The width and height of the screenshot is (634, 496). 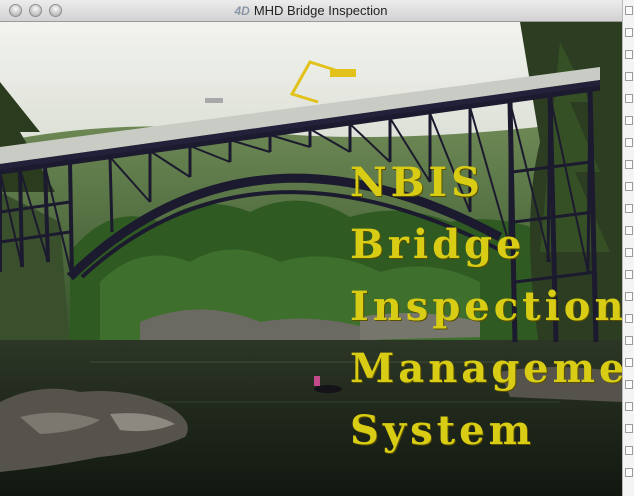 I want to click on background-window-edge, so click(x=628, y=248).